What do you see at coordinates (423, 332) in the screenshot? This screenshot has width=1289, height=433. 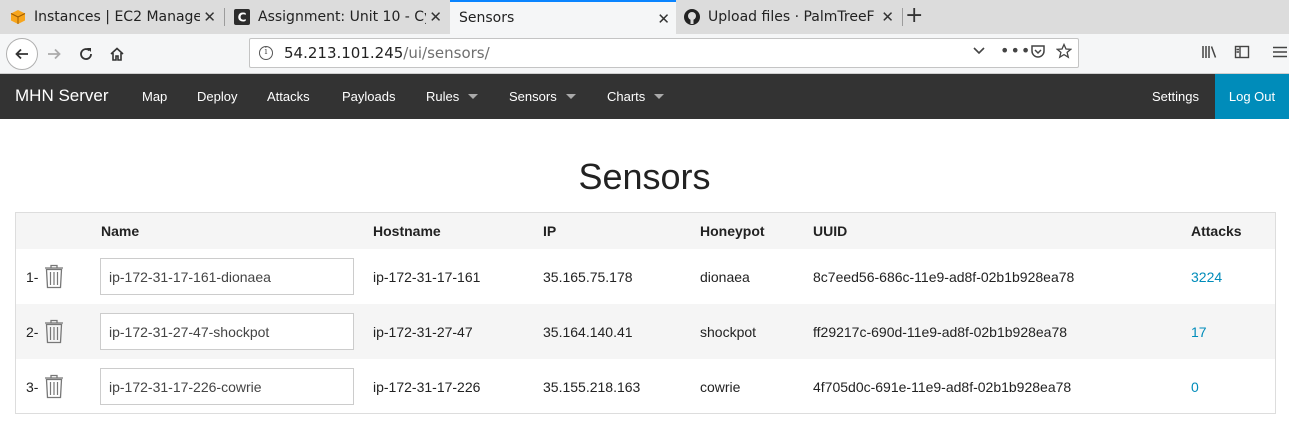 I see `cell-hostname: ip-172-31-27-47` at bounding box center [423, 332].